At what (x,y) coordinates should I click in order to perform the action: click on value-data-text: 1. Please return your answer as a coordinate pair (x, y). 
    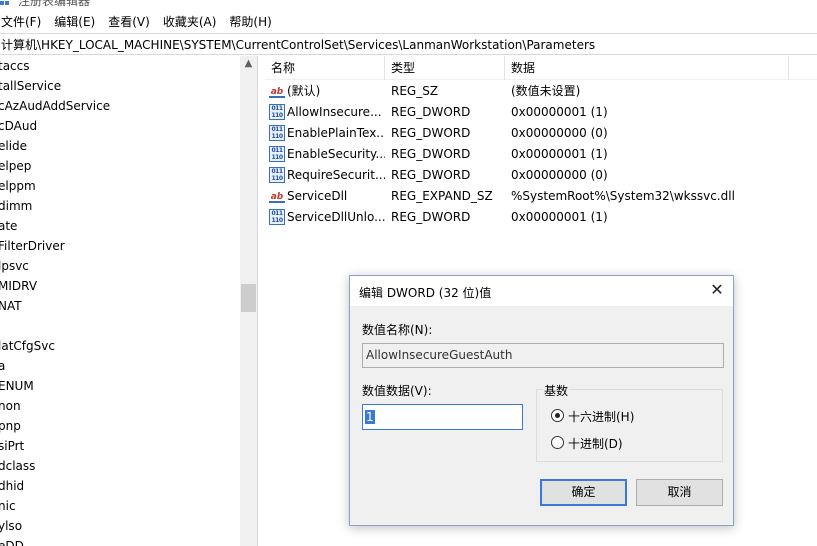
    Looking at the image, I should click on (370, 417).